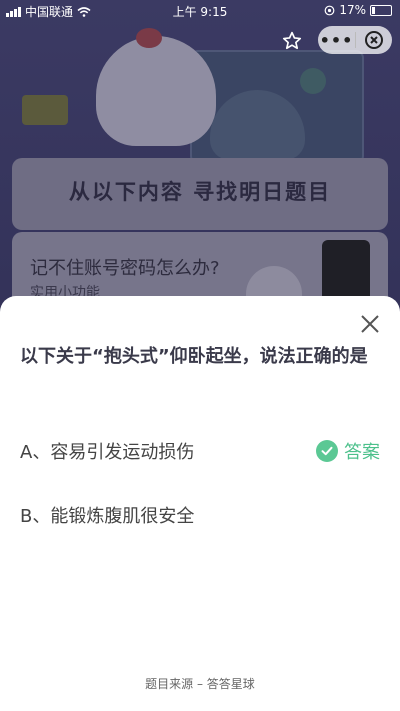  I want to click on close-icon, so click(370, 324).